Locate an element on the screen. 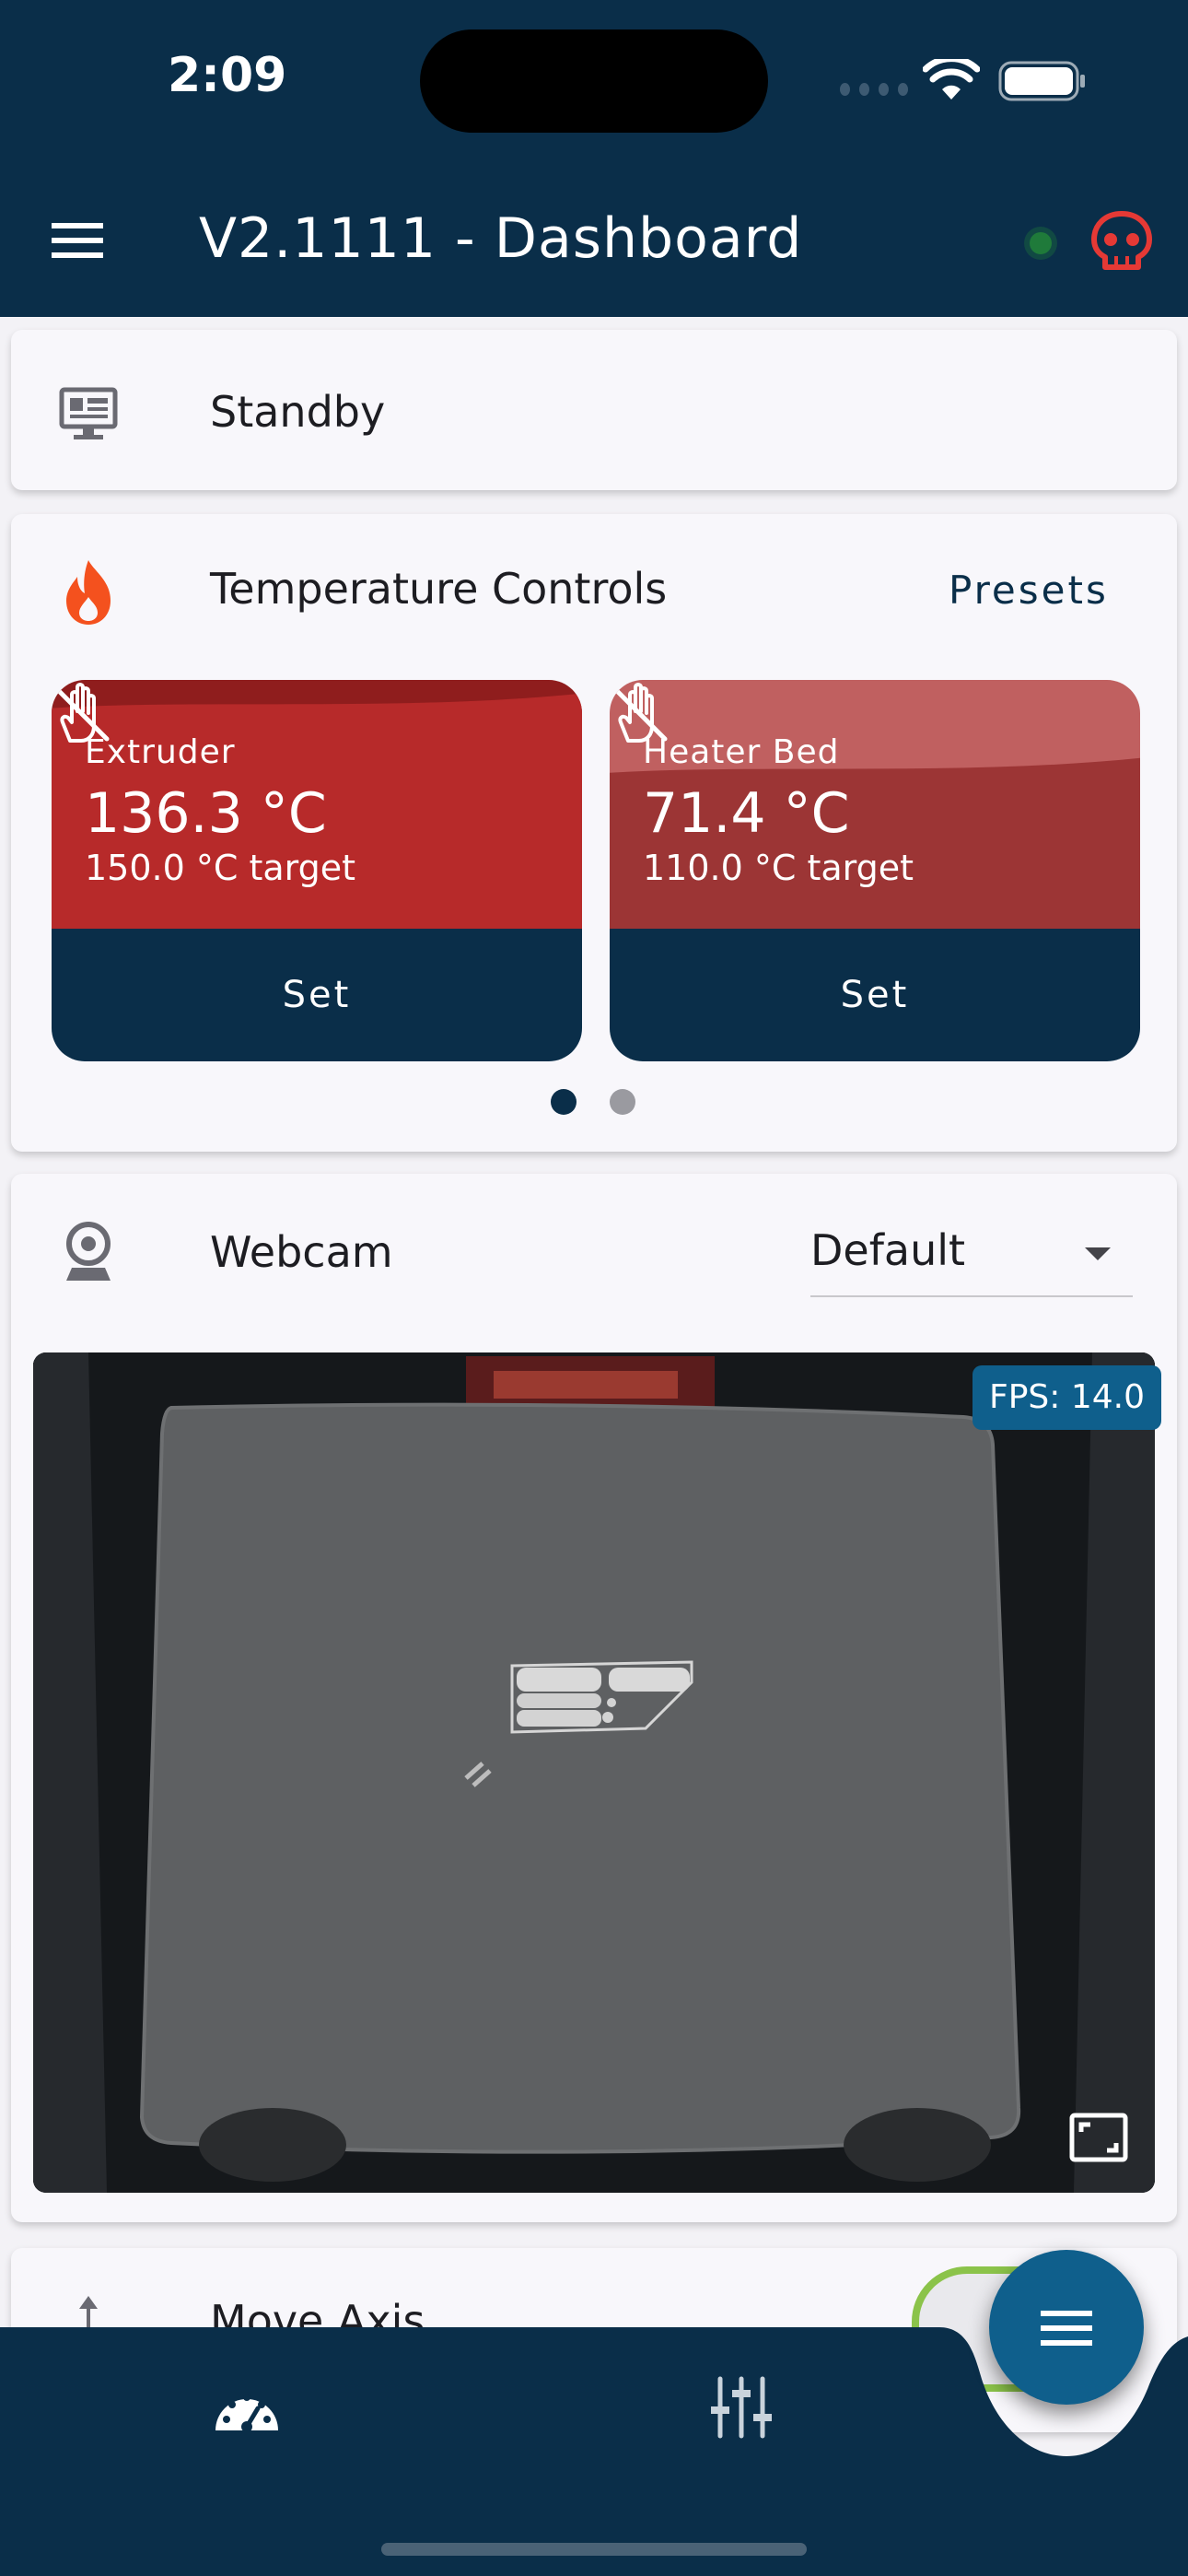 The height and width of the screenshot is (2576, 1188). extruder-set-button: Set is located at coordinates (317, 995).